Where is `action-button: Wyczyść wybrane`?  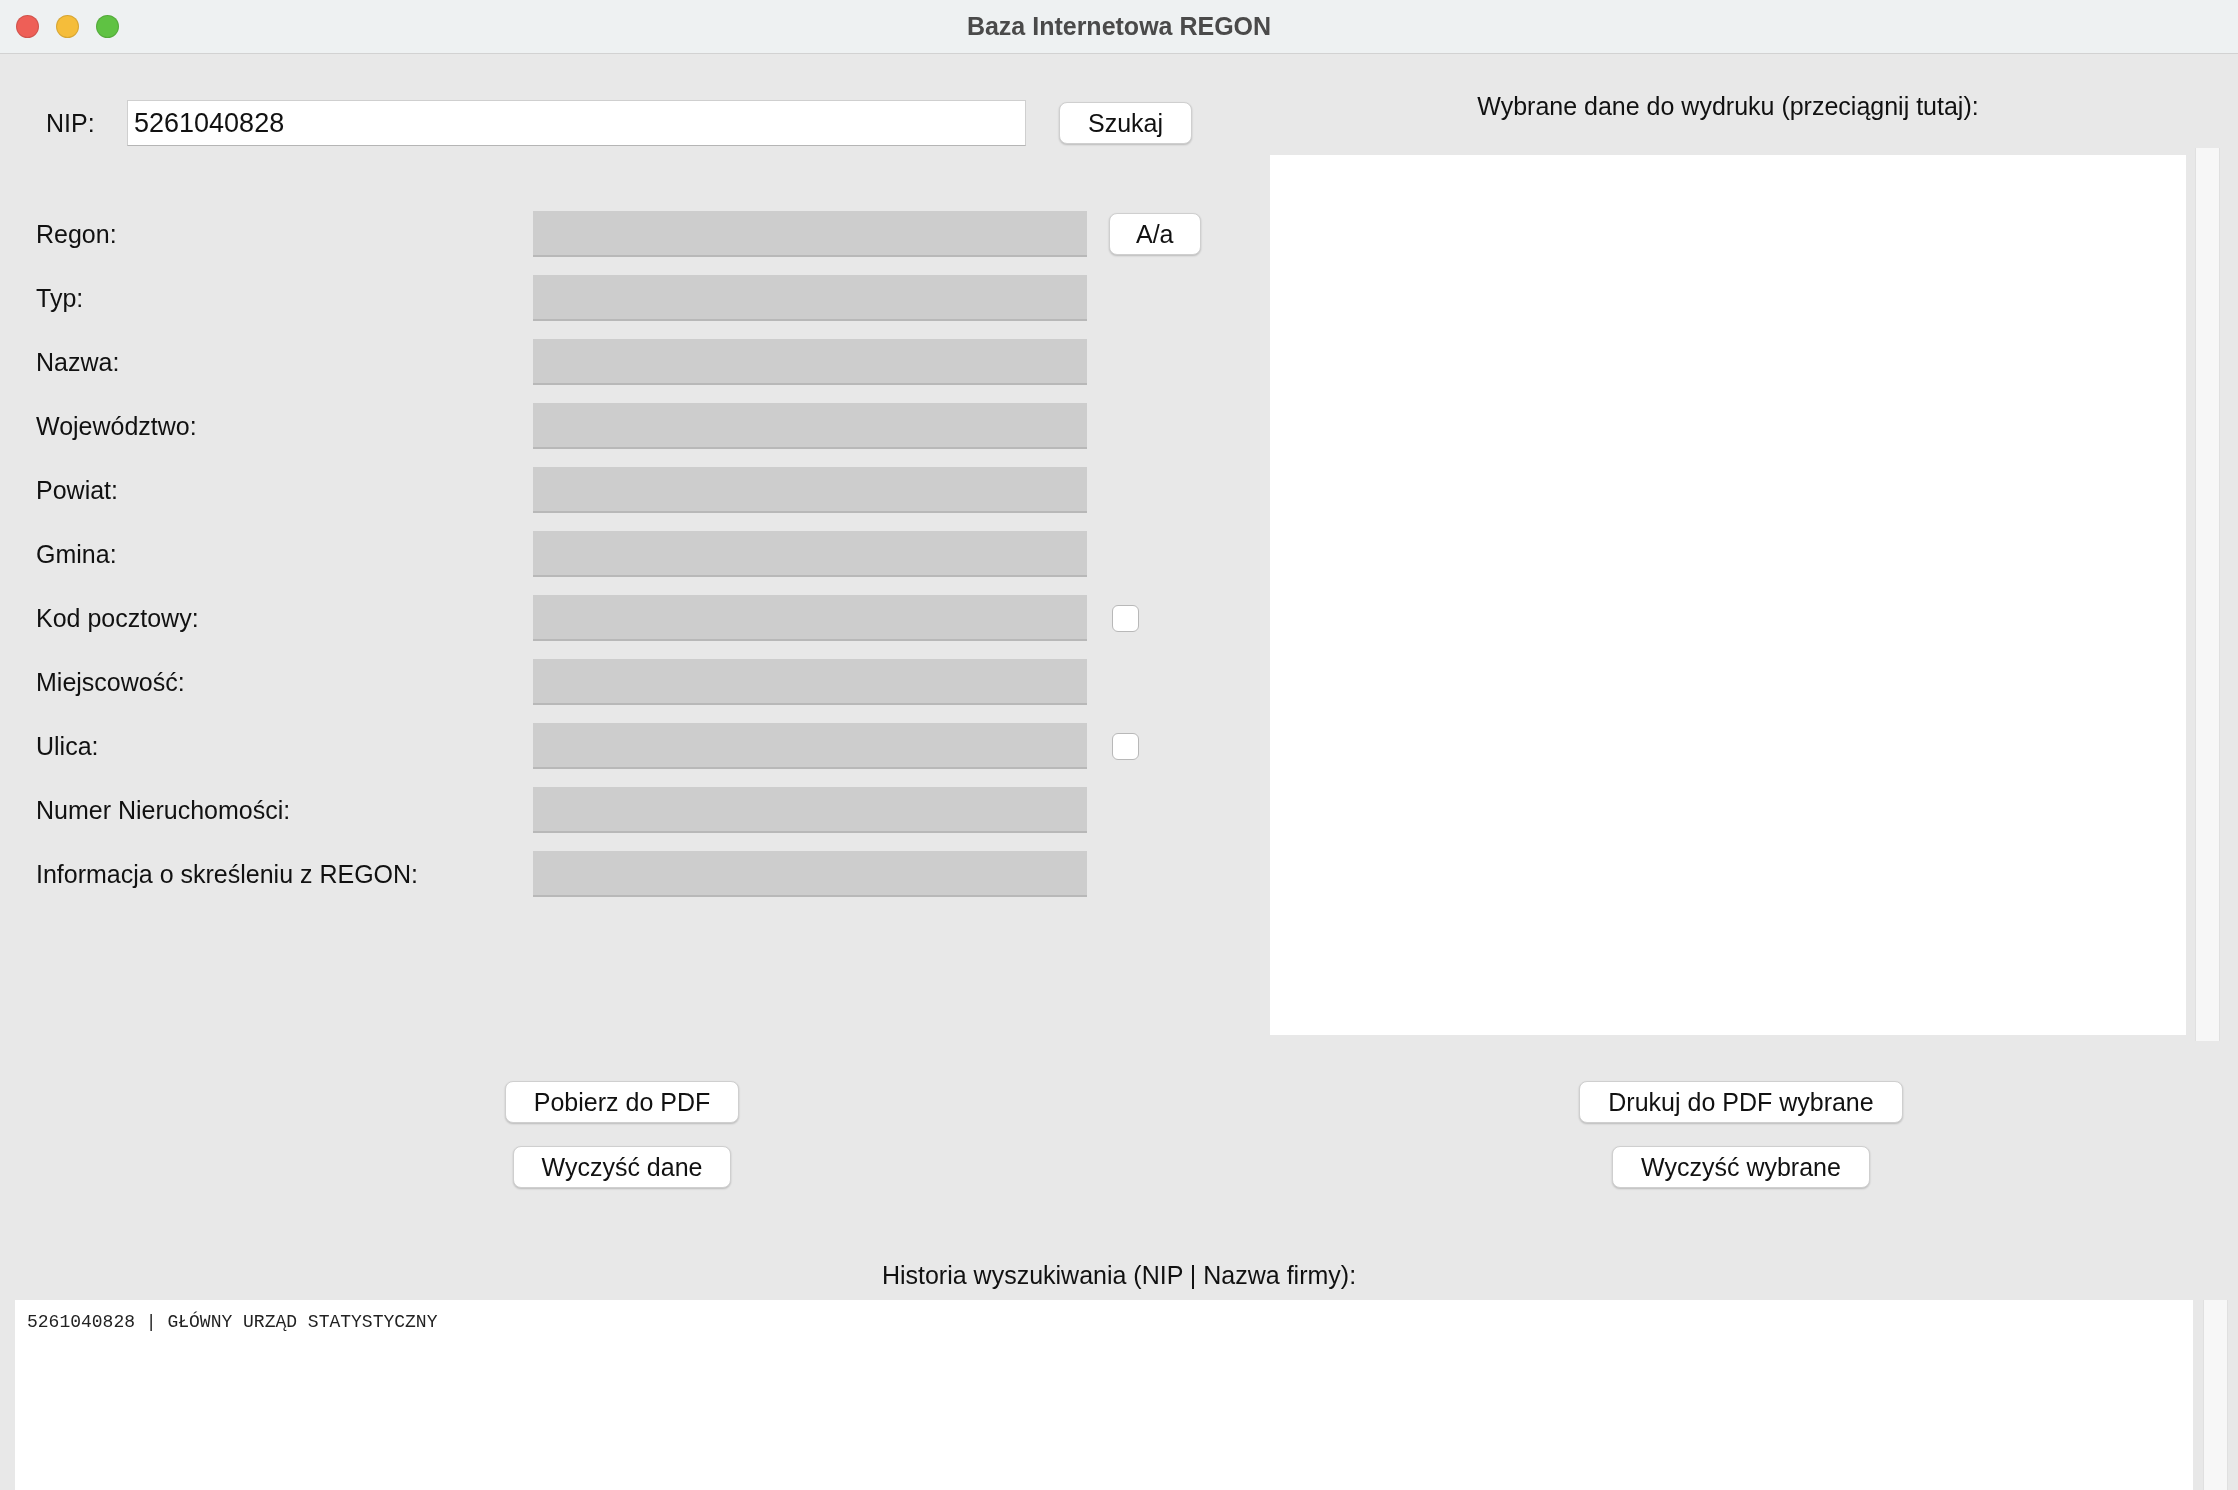 action-button: Wyczyść wybrane is located at coordinates (1741, 1167).